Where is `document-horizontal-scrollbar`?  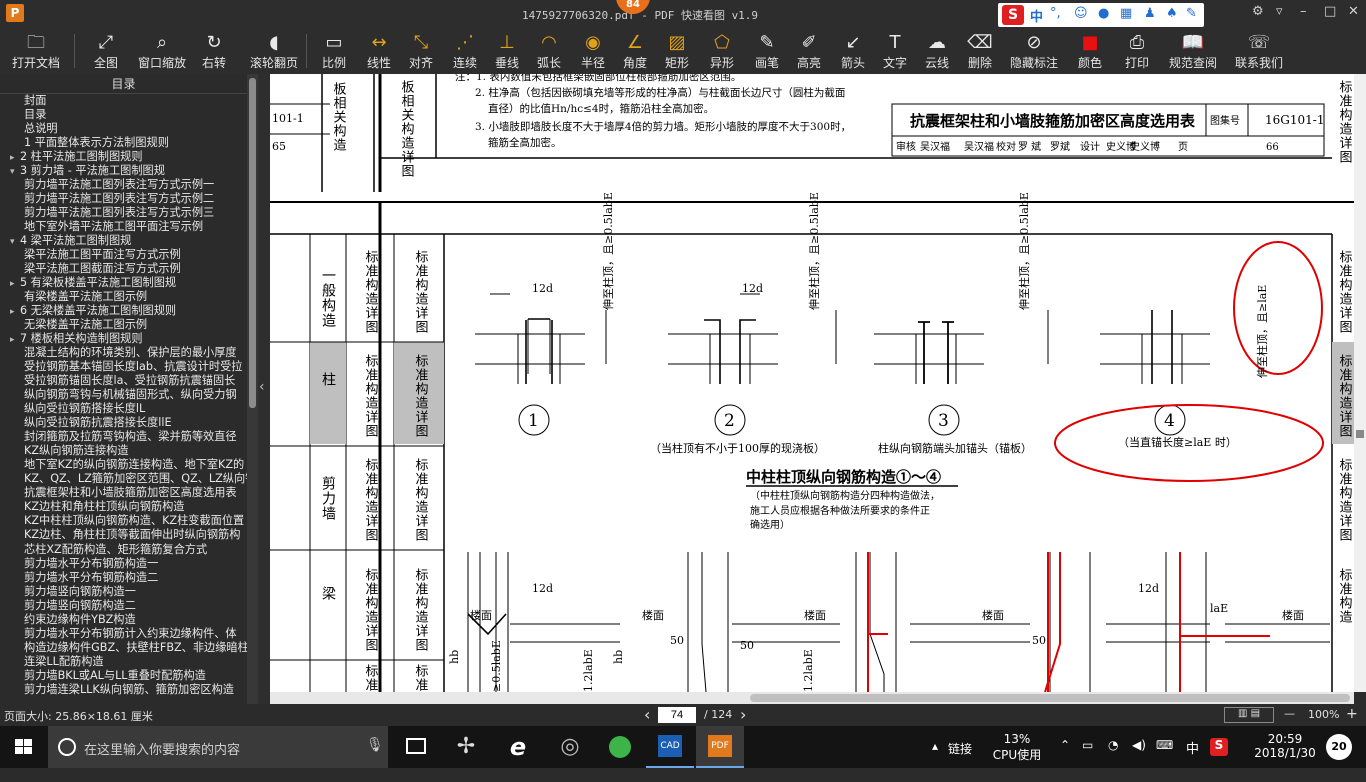
document-horizontal-scrollbar is located at coordinates (812, 698).